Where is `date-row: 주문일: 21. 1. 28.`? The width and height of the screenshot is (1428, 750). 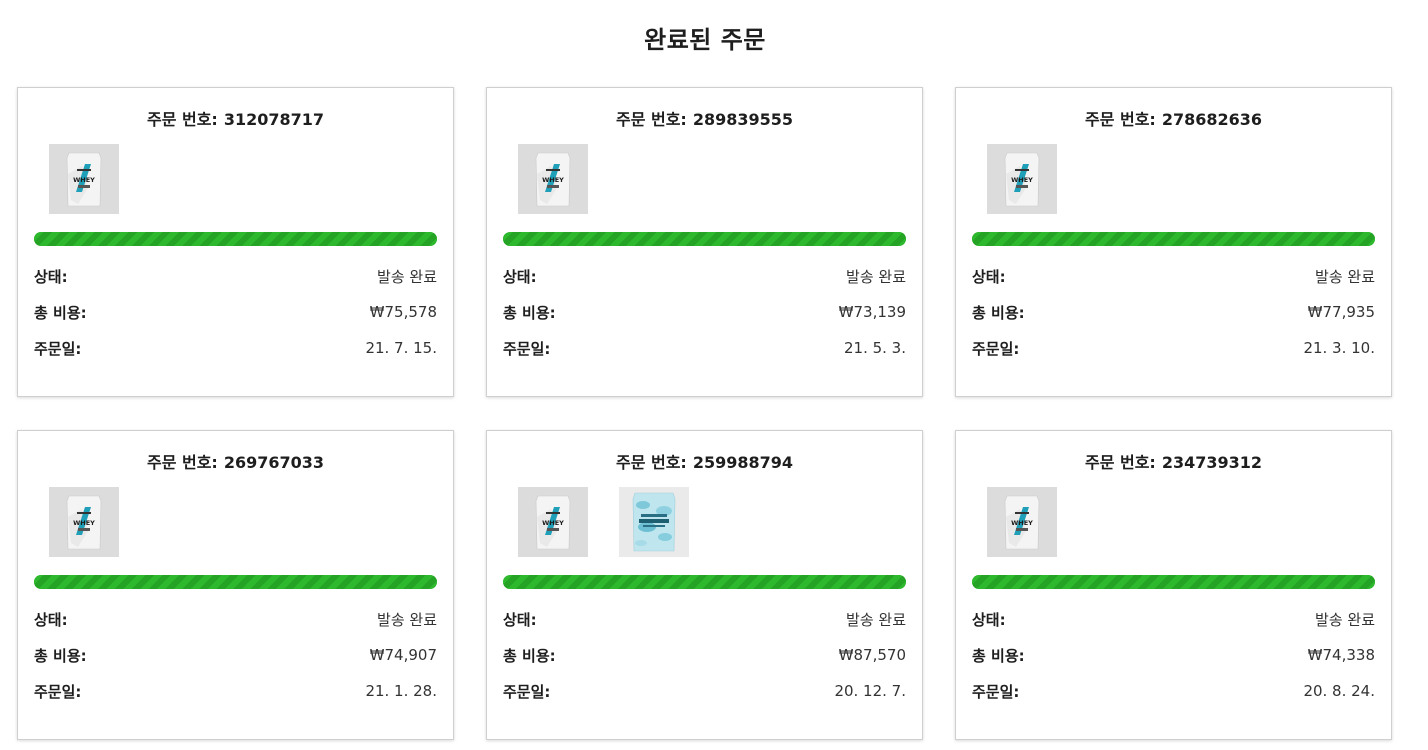 date-row: 주문일: 21. 1. 28. is located at coordinates (235, 691).